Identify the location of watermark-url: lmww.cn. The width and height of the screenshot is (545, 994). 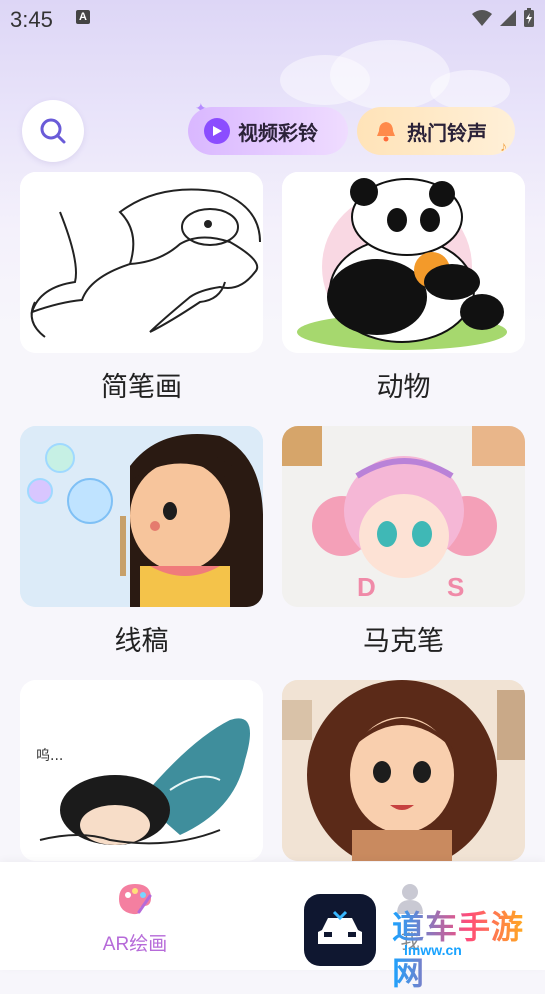
(433, 950).